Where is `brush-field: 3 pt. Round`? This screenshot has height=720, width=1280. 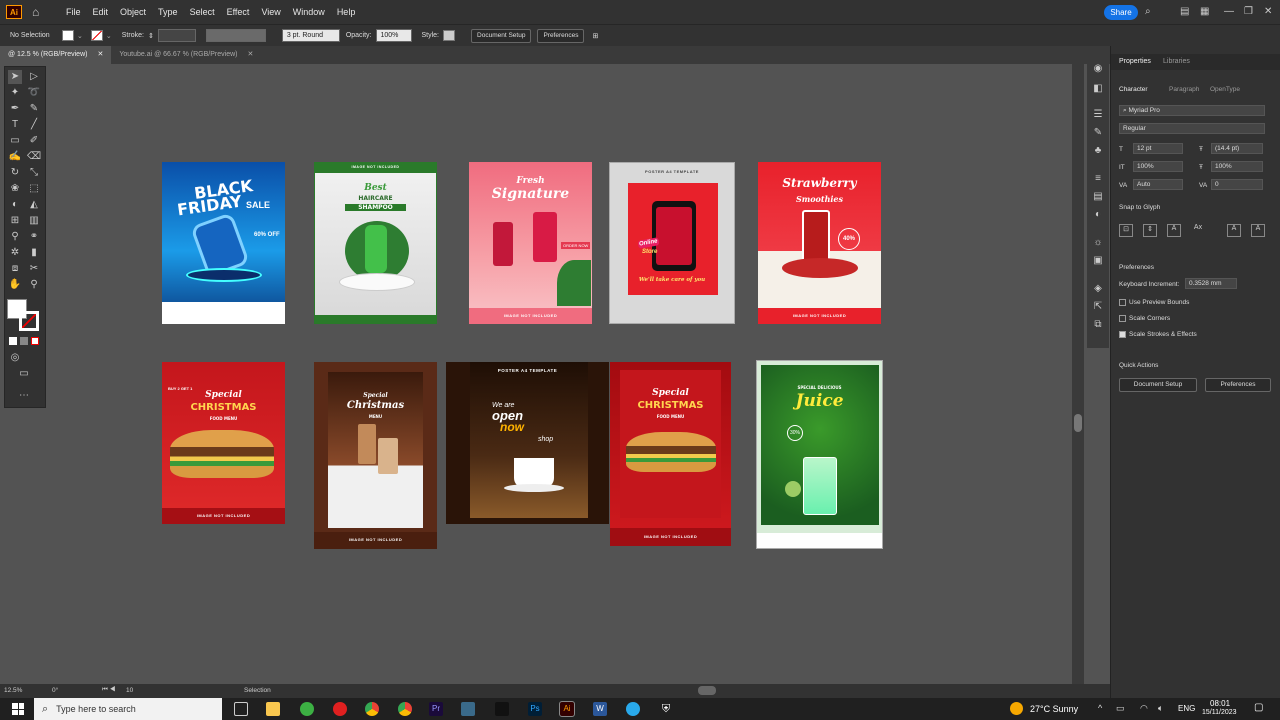 brush-field: 3 pt. Round is located at coordinates (310, 35).